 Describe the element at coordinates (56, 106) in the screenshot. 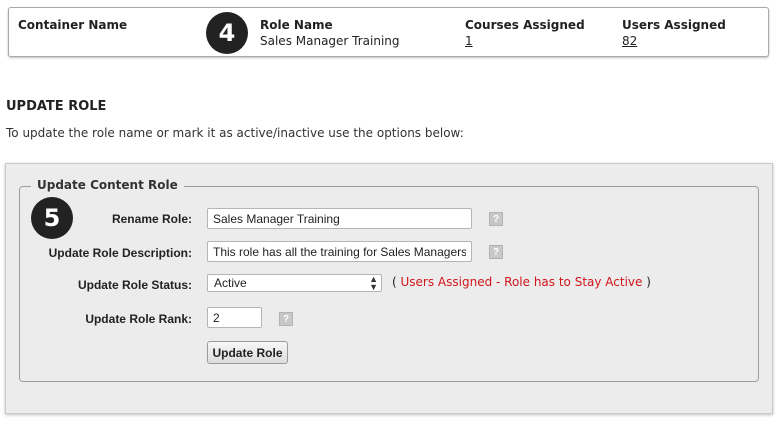

I see `page-title: UPDATE ROLE` at that location.